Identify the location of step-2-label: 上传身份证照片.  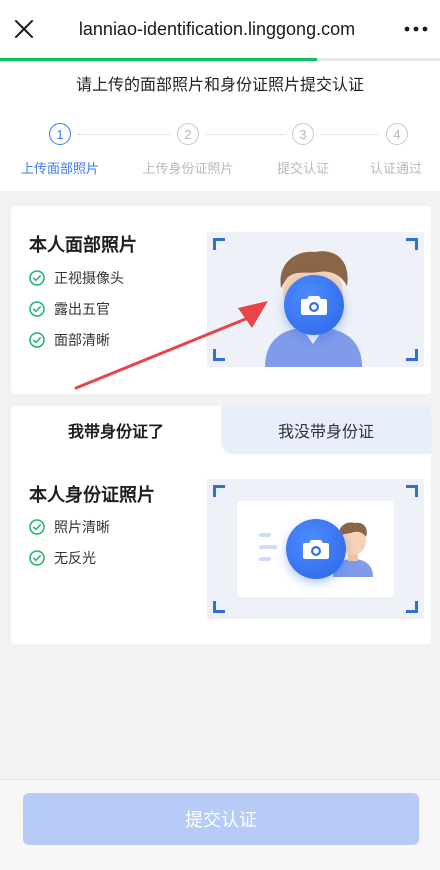
(188, 169).